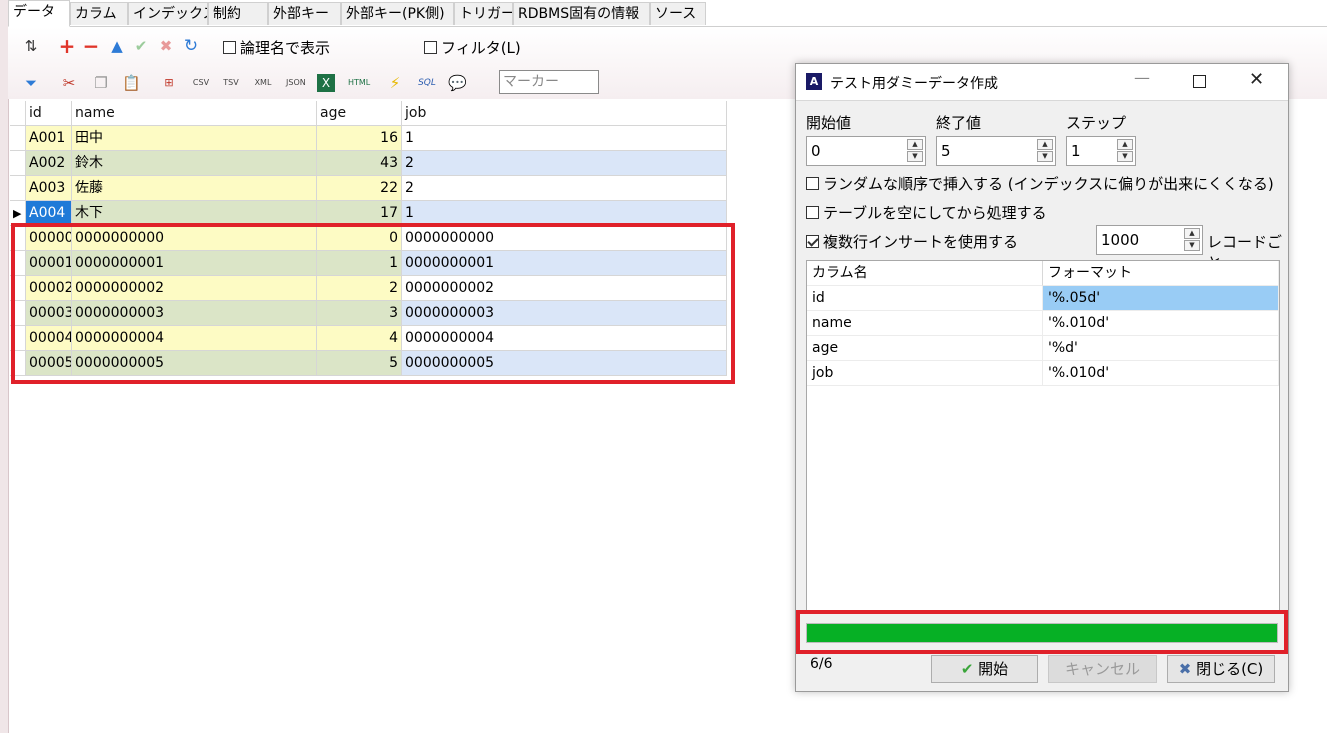 The width and height of the screenshot is (1327, 733). Describe the element at coordinates (926, 212) in the screenshot. I see `truncate-table-checkbox: テーブルを空にしてから処理する` at that location.